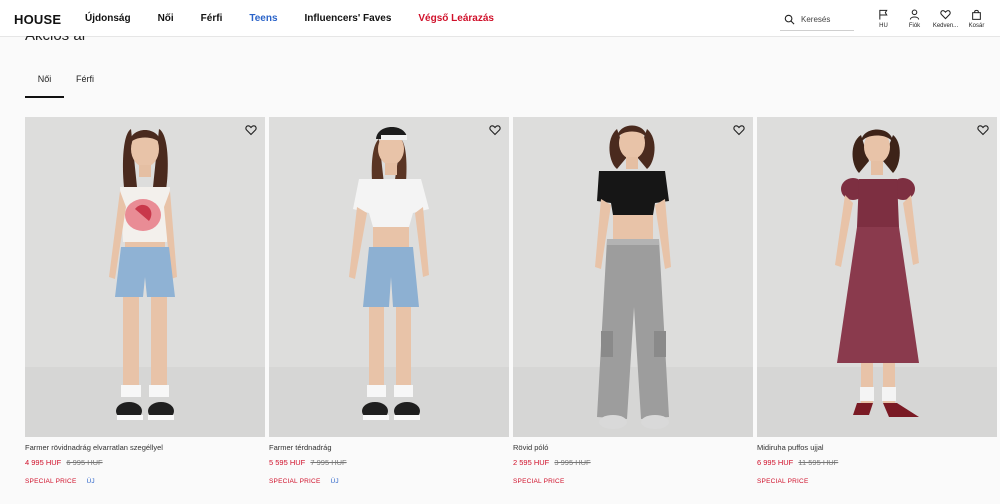  I want to click on gender-tabs: Női Férfi, so click(64, 83).